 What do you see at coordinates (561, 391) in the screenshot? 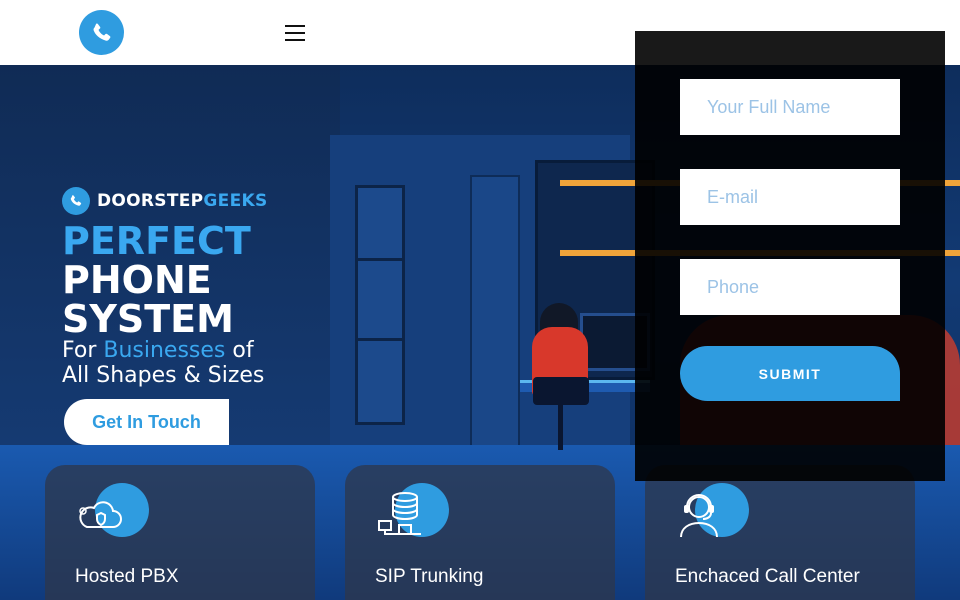
I see `hero-illustration-chair` at bounding box center [561, 391].